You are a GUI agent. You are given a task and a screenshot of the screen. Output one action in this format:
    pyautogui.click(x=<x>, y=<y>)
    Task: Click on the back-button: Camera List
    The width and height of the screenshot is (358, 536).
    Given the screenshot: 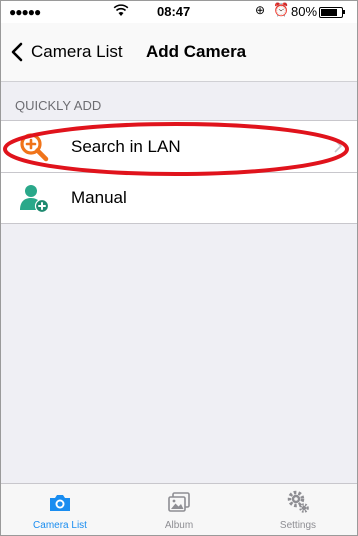 What is the action you would take?
    pyautogui.click(x=65, y=52)
    